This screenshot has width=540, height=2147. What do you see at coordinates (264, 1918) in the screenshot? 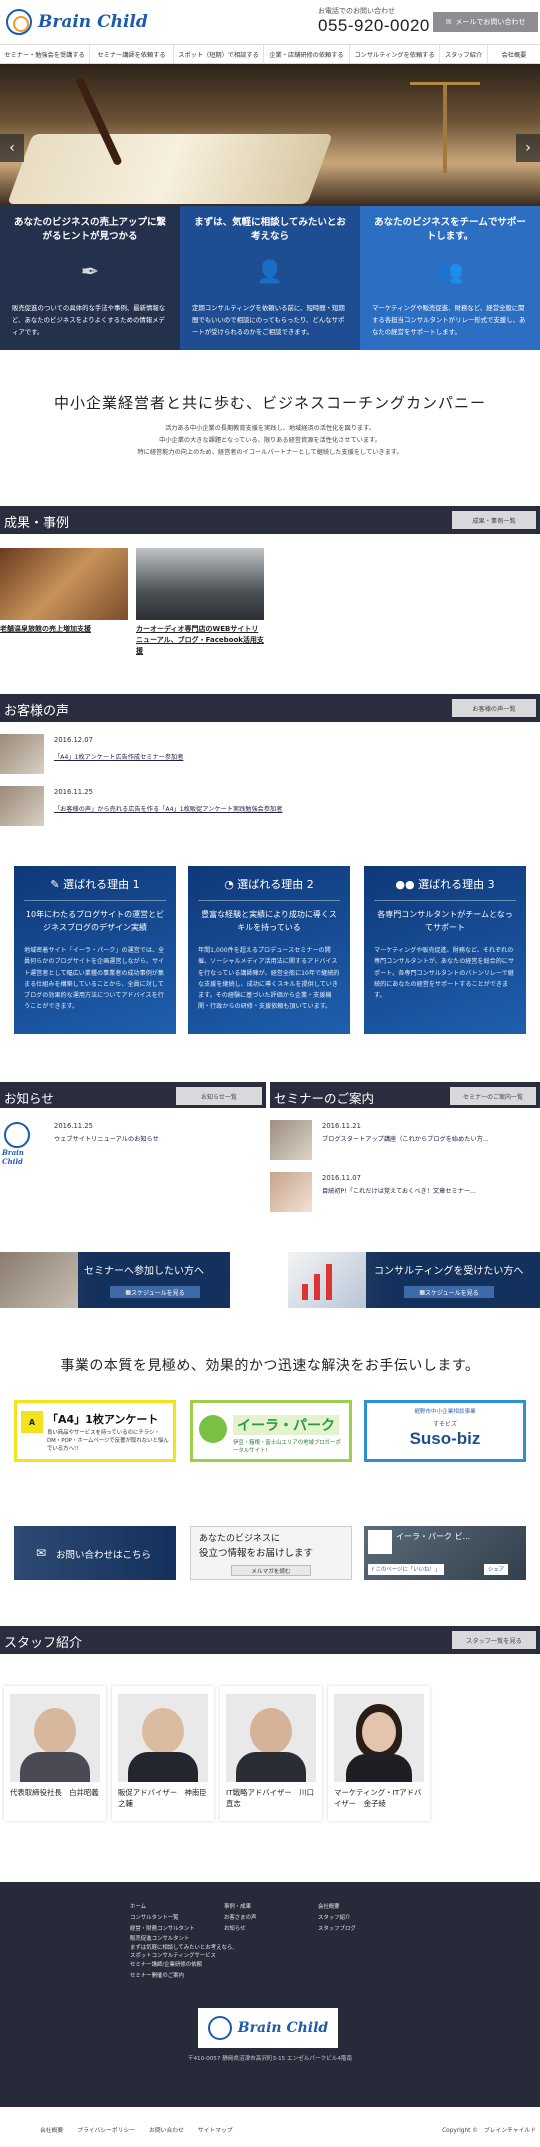
I see `footer-link: お客さまの声` at bounding box center [264, 1918].